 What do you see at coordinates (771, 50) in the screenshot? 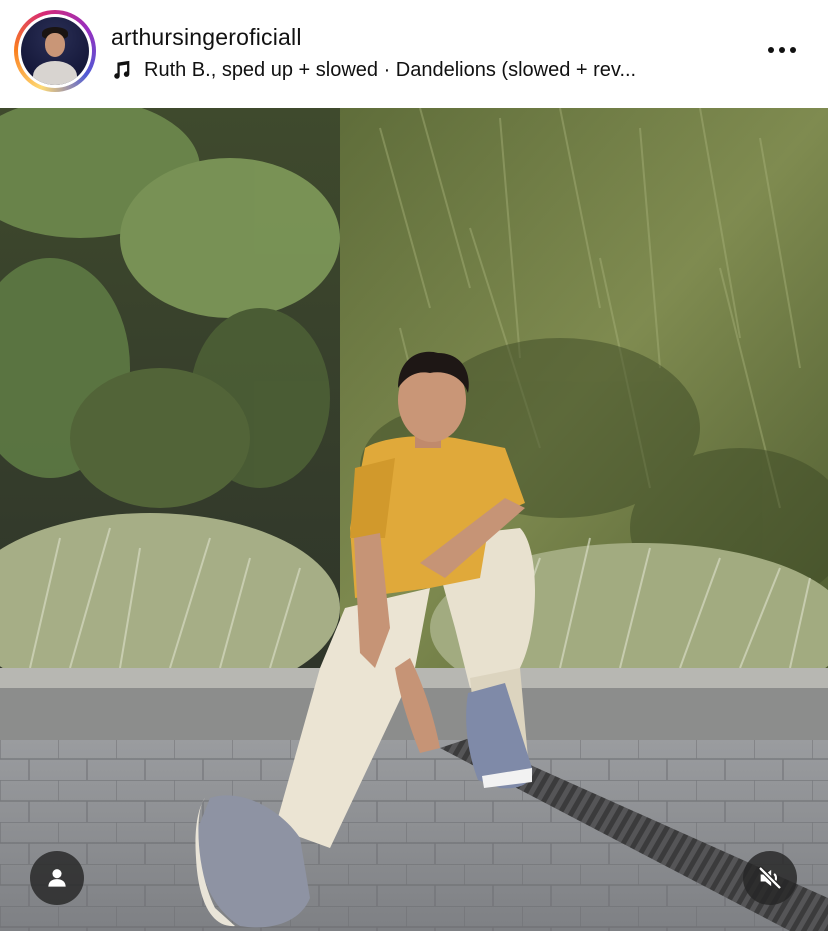
I see `more-options-icon` at bounding box center [771, 50].